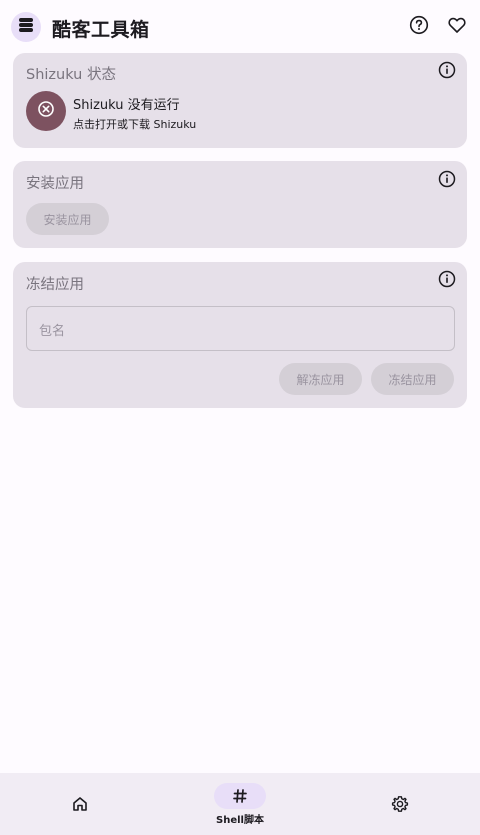  I want to click on status-indicator, so click(46, 111).